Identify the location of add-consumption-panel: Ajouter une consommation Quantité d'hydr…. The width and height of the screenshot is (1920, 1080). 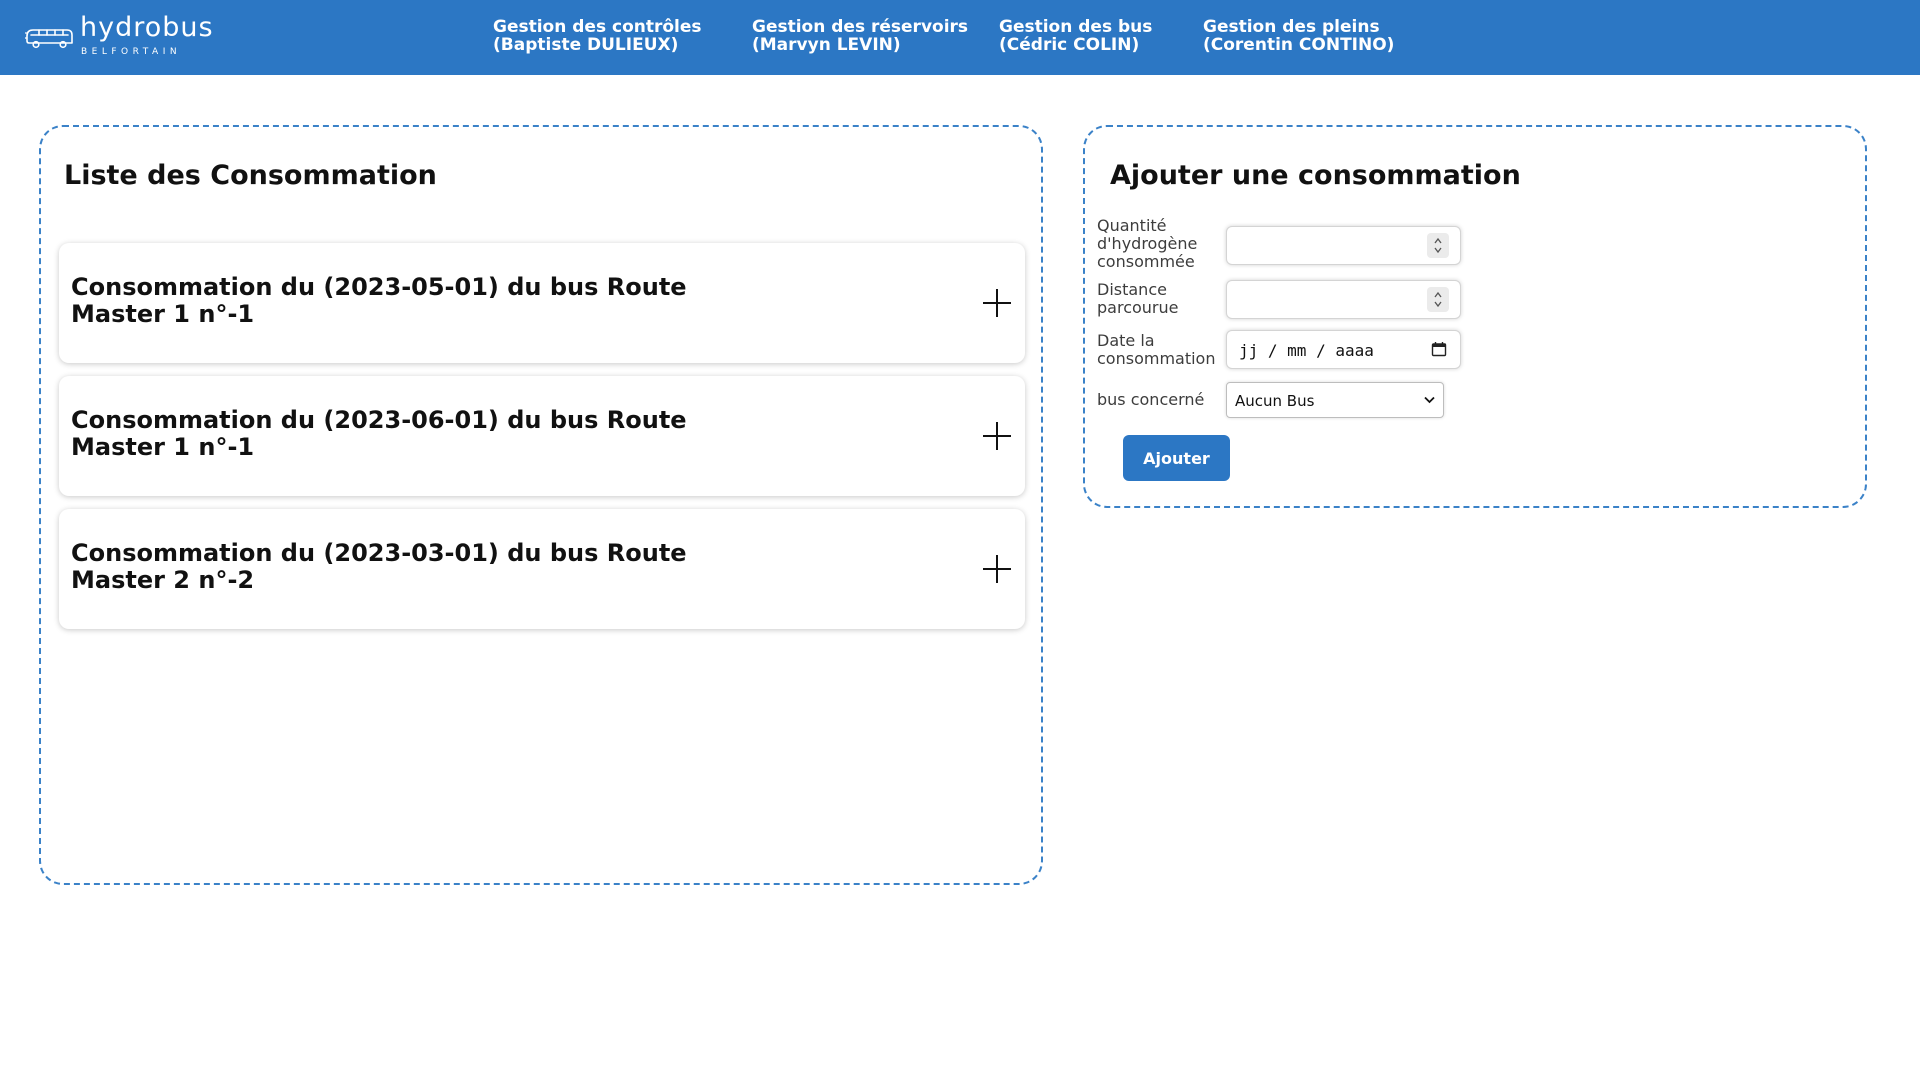
(1475, 316).